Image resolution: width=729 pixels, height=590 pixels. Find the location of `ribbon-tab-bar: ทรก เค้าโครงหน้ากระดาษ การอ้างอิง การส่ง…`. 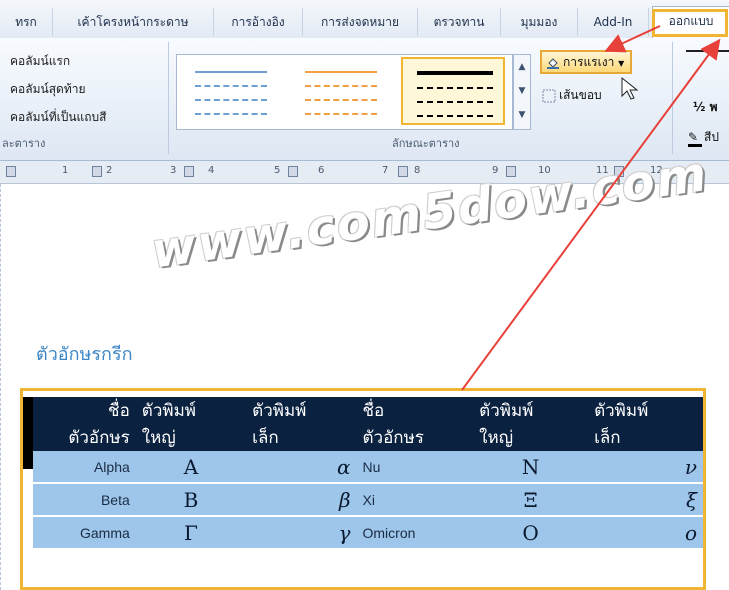

ribbon-tab-bar: ทรก เค้าโครงหน้ากระดาษ การอ้างอิง การส่ง… is located at coordinates (364, 19).